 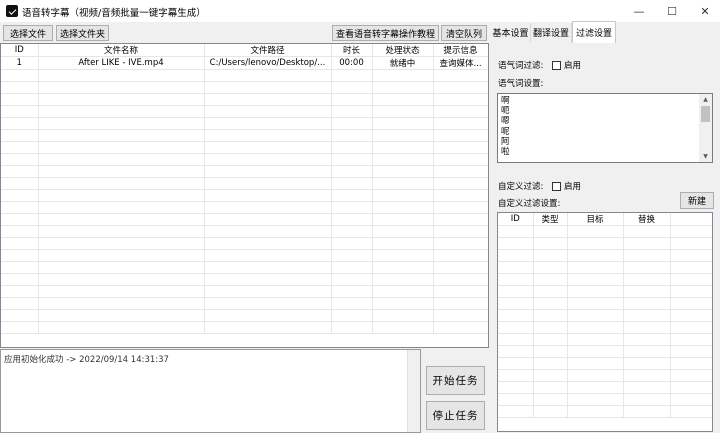 What do you see at coordinates (511, 32) in the screenshot?
I see `tab-basic-settings: 基本设置` at bounding box center [511, 32].